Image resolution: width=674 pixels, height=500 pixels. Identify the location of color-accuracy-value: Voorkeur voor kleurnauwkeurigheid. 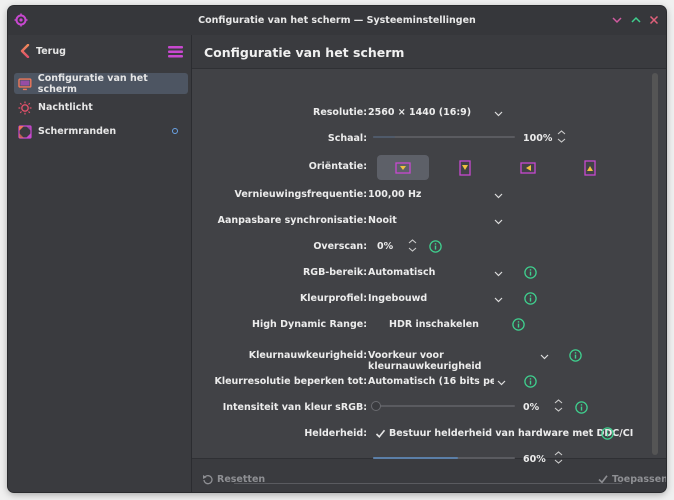
(425, 361).